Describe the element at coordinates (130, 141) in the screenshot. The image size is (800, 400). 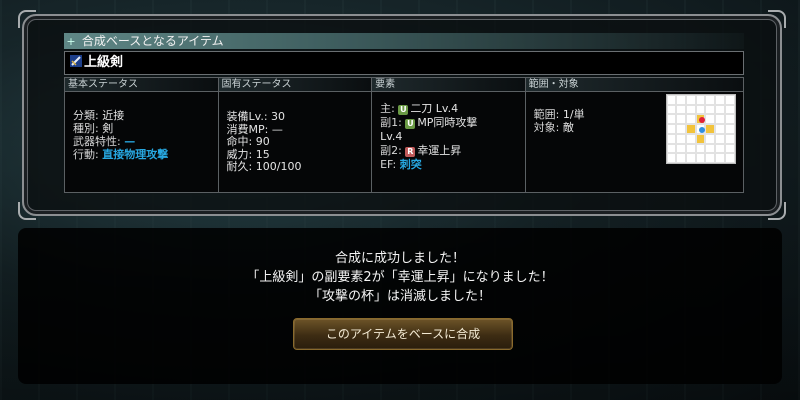
I see `weapon-trait-value: —` at that location.